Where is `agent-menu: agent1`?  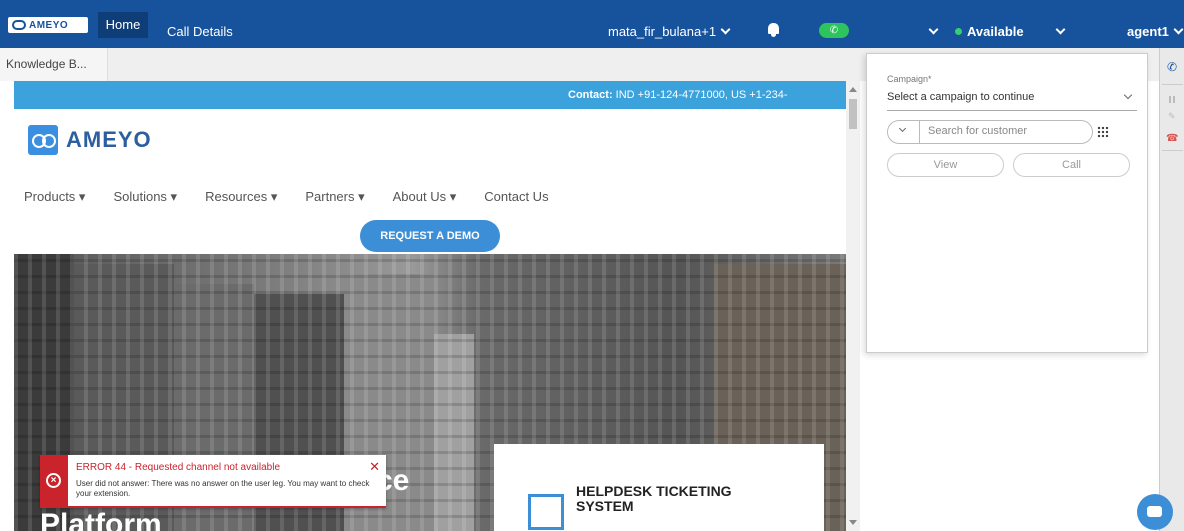
agent-menu: agent1 is located at coordinates (1155, 31).